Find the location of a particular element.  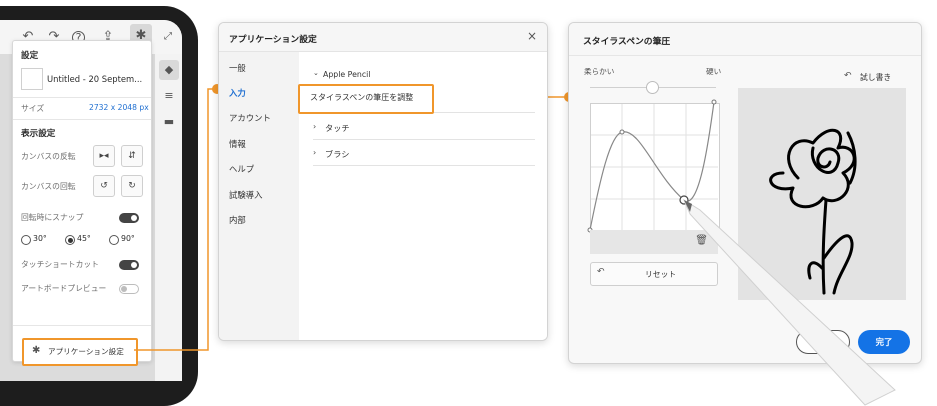

apple-pencil is located at coordinates (789, 302).